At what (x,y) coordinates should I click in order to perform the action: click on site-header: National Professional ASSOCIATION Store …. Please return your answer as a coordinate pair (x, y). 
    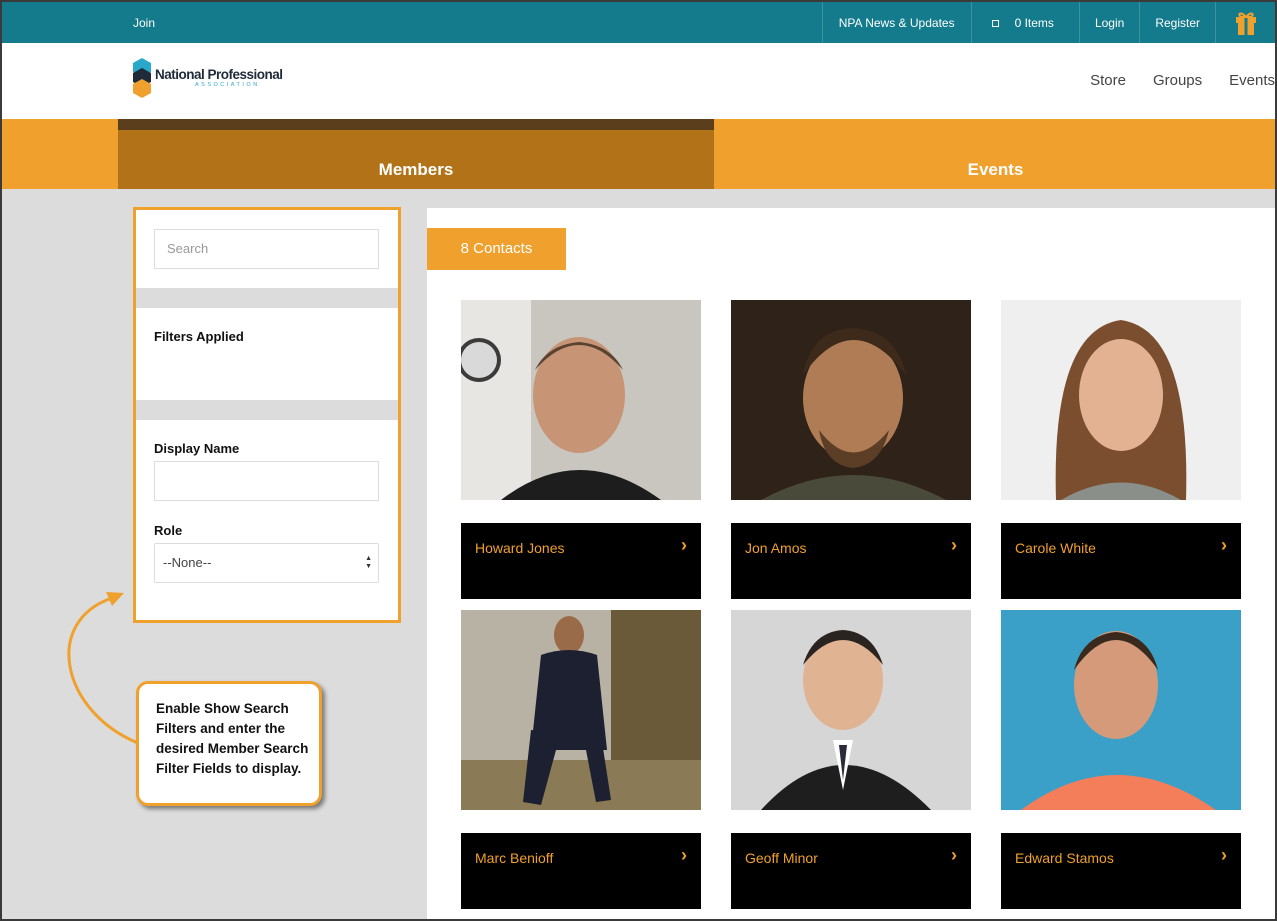
    Looking at the image, I should click on (638, 81).